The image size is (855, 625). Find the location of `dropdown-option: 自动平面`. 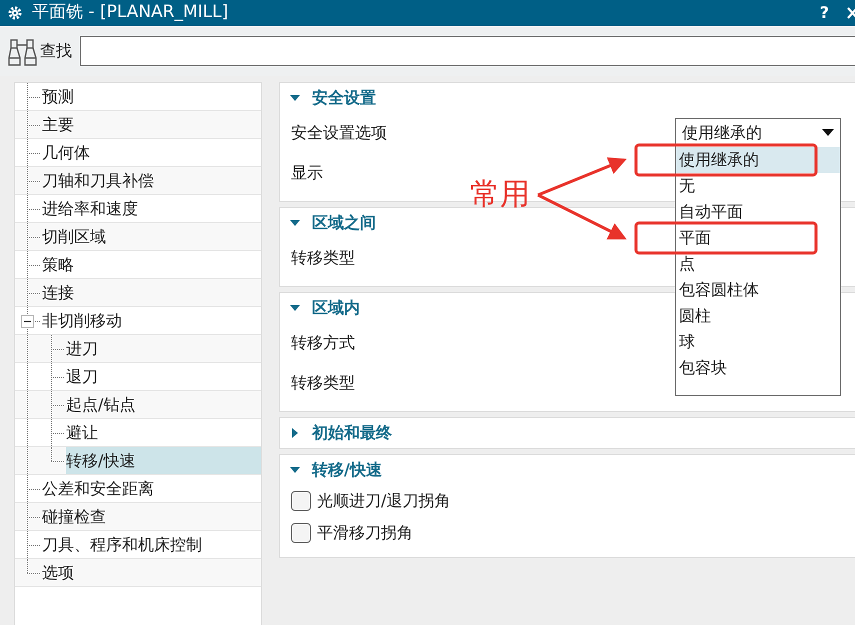

dropdown-option: 自动平面 is located at coordinates (758, 212).